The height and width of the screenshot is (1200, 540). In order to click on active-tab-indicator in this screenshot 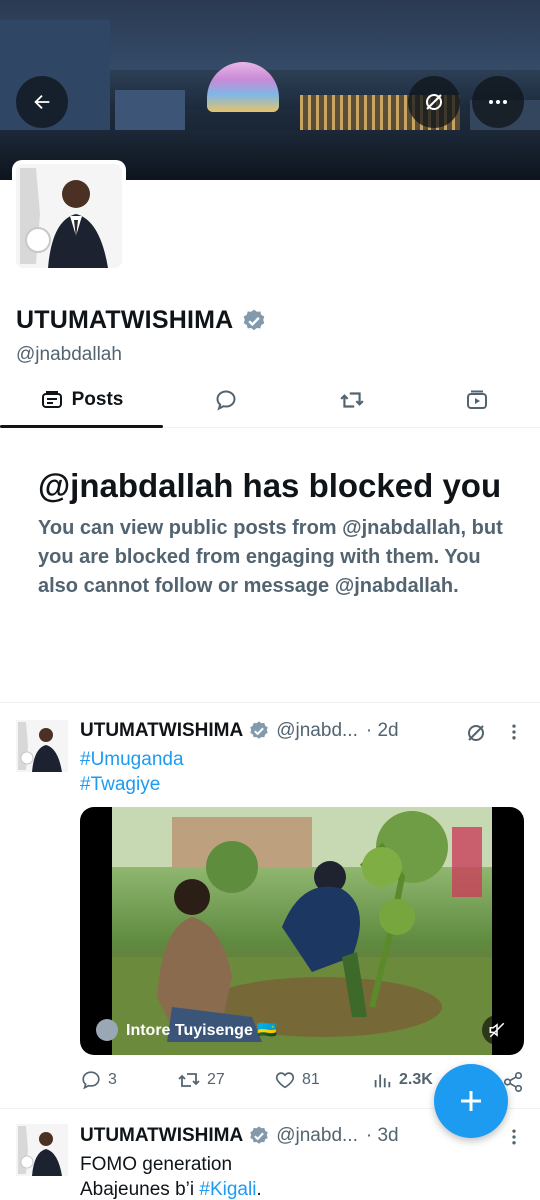, I will do `click(81, 426)`.